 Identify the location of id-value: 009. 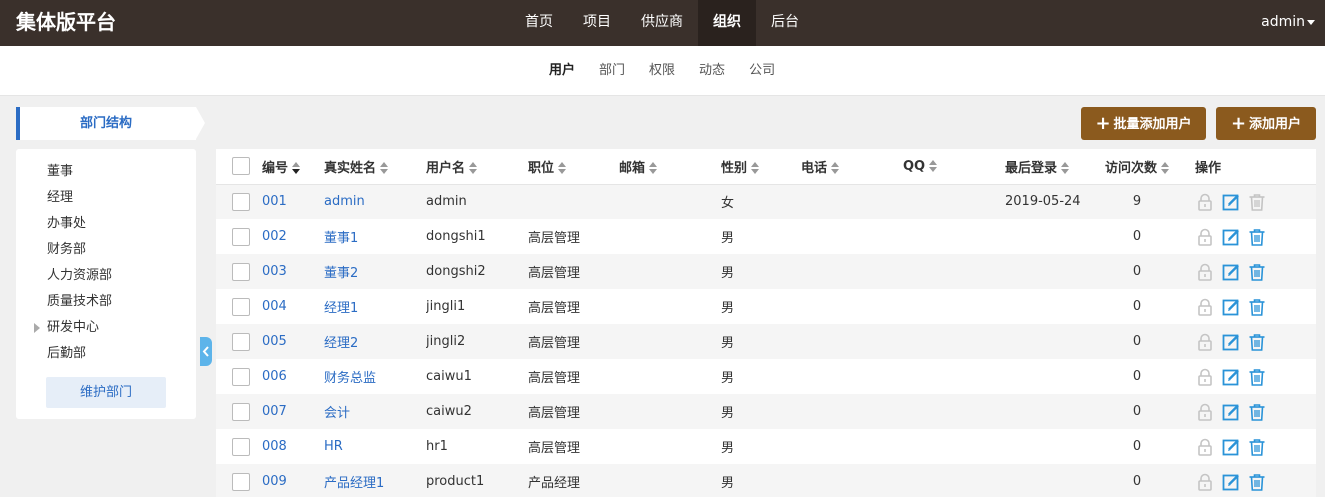
(274, 481).